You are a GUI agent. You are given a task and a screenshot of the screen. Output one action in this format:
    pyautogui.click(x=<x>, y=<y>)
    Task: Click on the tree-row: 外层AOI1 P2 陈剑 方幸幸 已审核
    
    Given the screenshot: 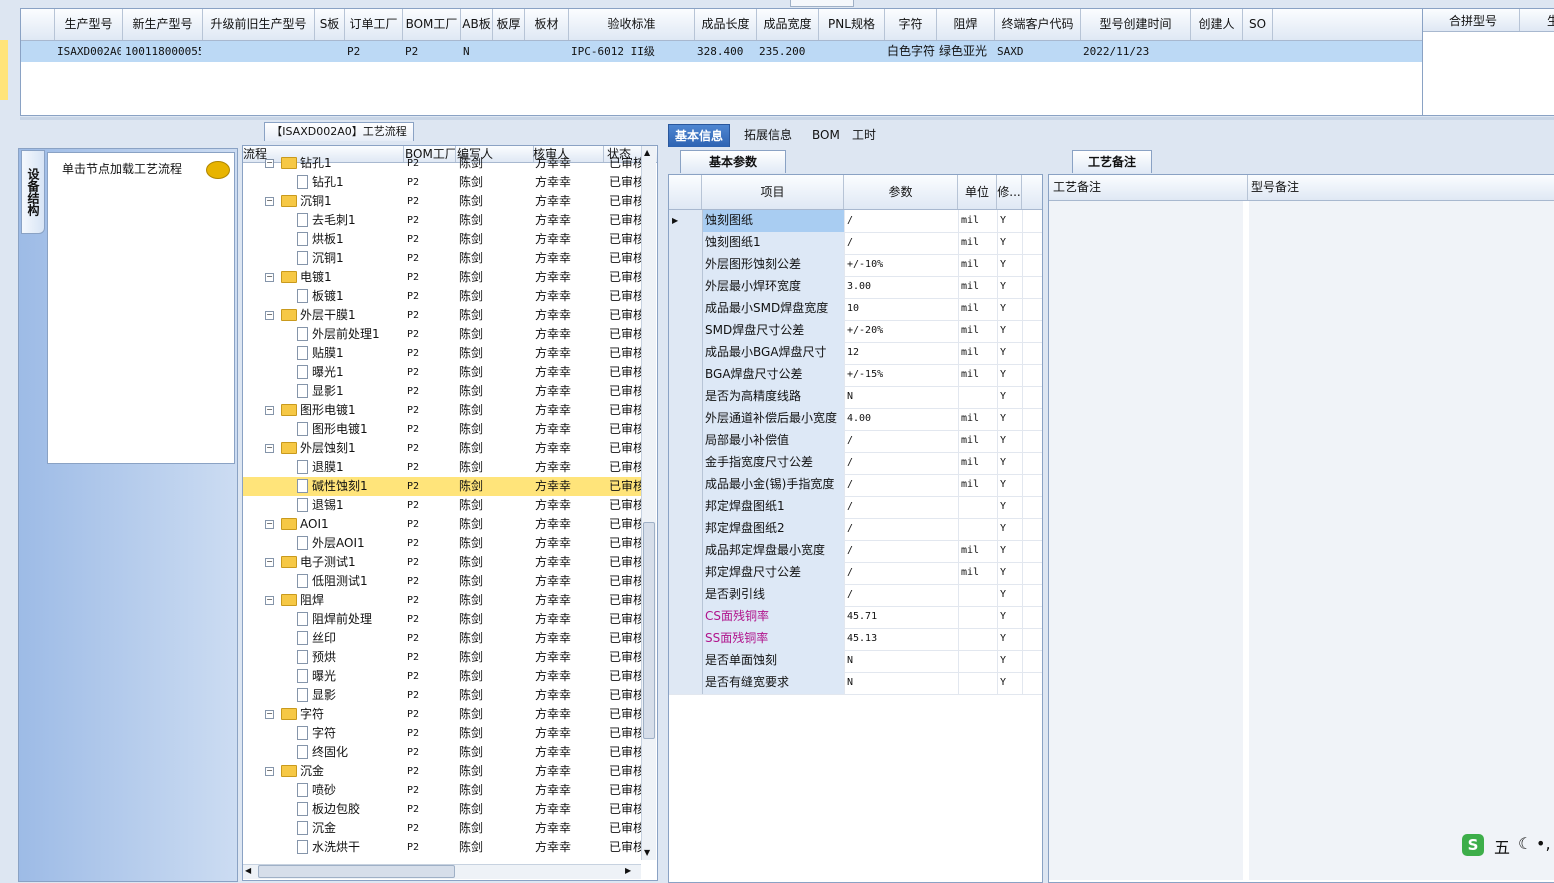 What is the action you would take?
    pyautogui.click(x=443, y=543)
    